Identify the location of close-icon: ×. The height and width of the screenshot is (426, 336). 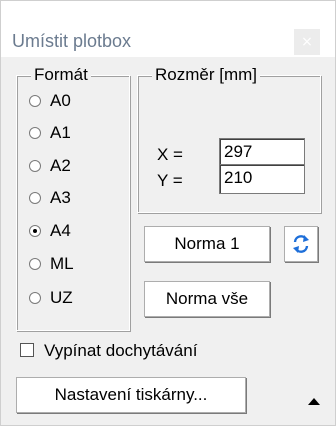
(307, 42).